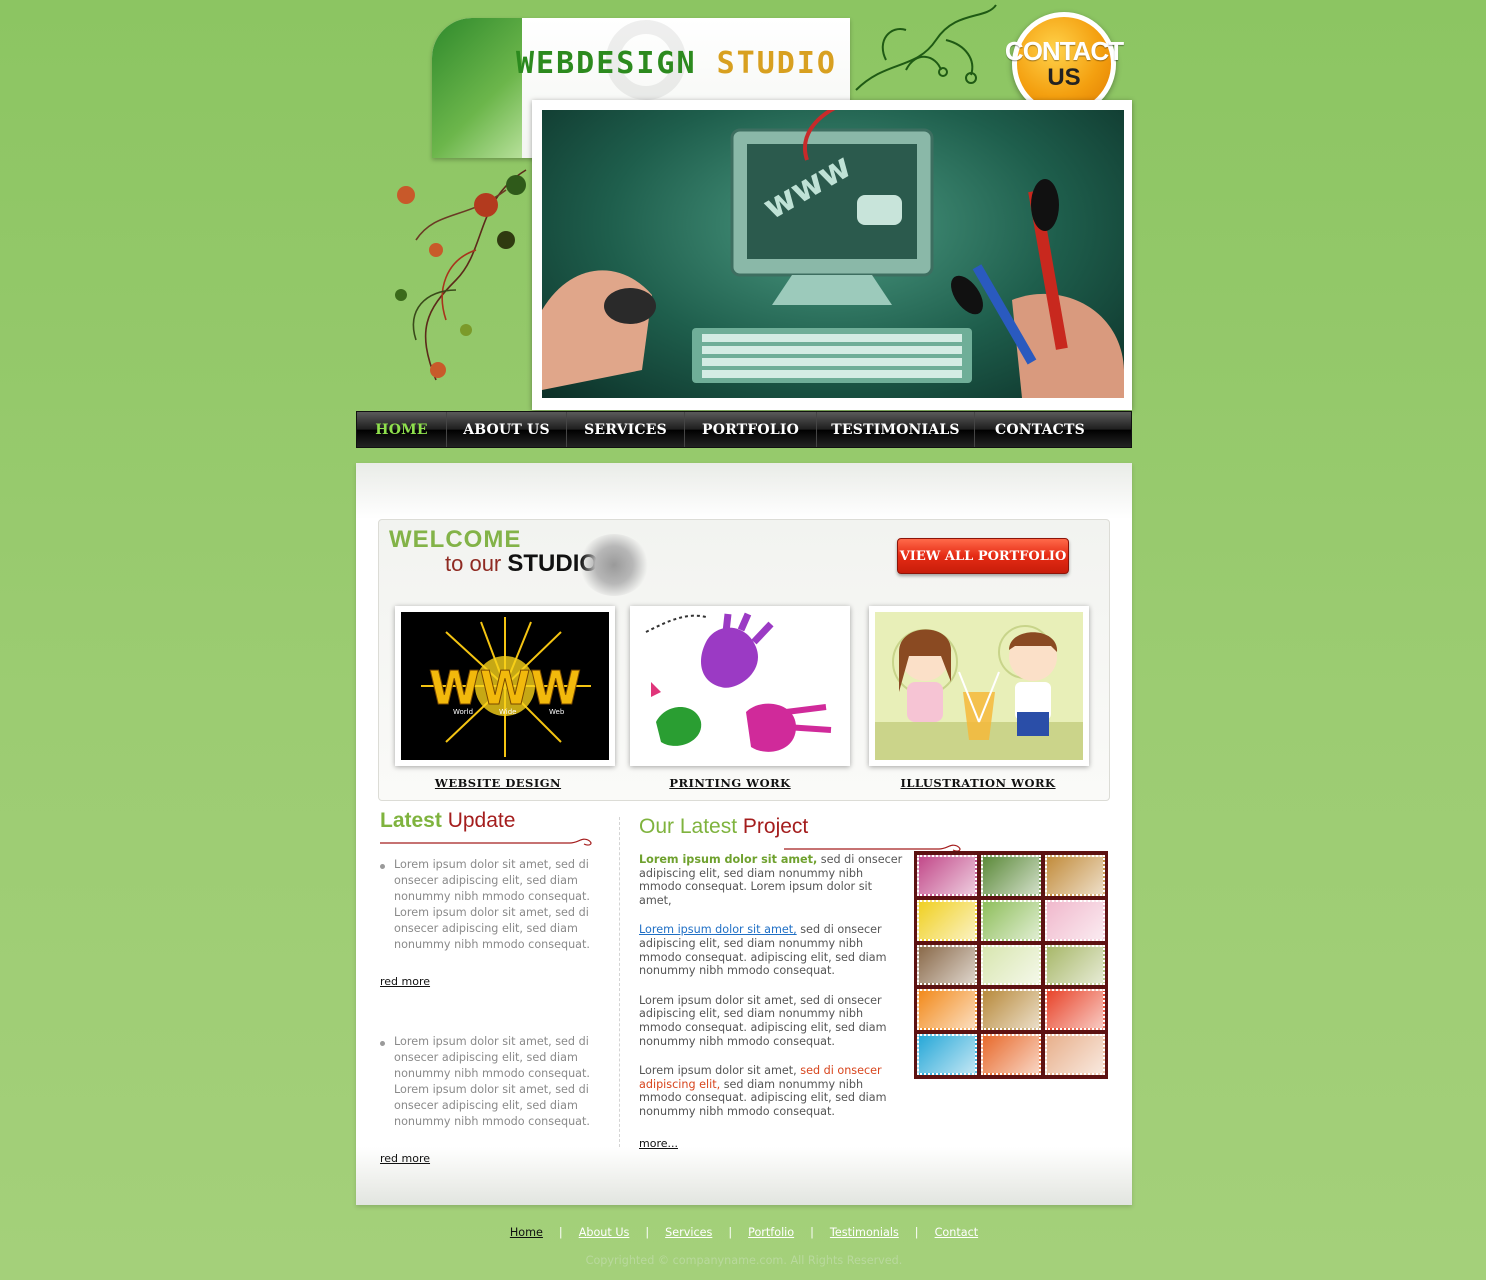 The width and height of the screenshot is (1486, 1280). I want to click on thumb-image-cartoon, so click(979, 686).